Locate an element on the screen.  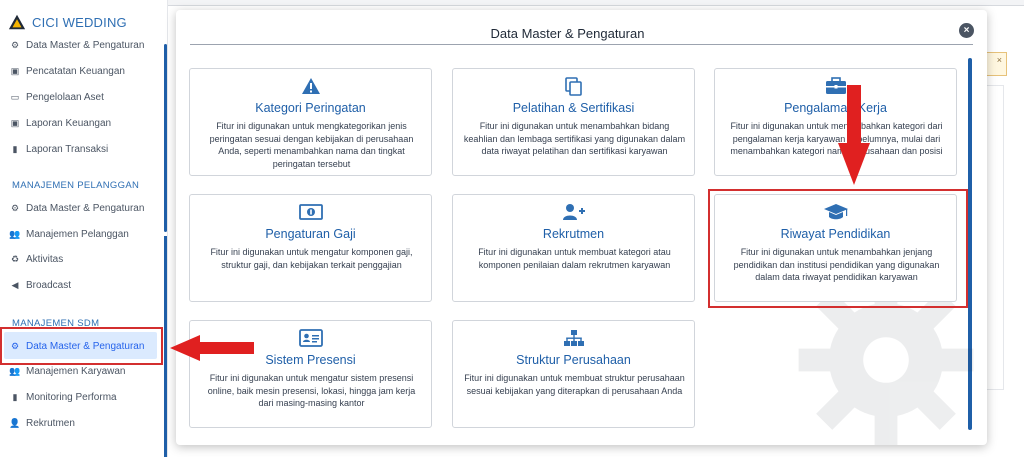
sidebar-item-rekrutmen: 👤 Rekrutmen is located at coordinates (42, 423).